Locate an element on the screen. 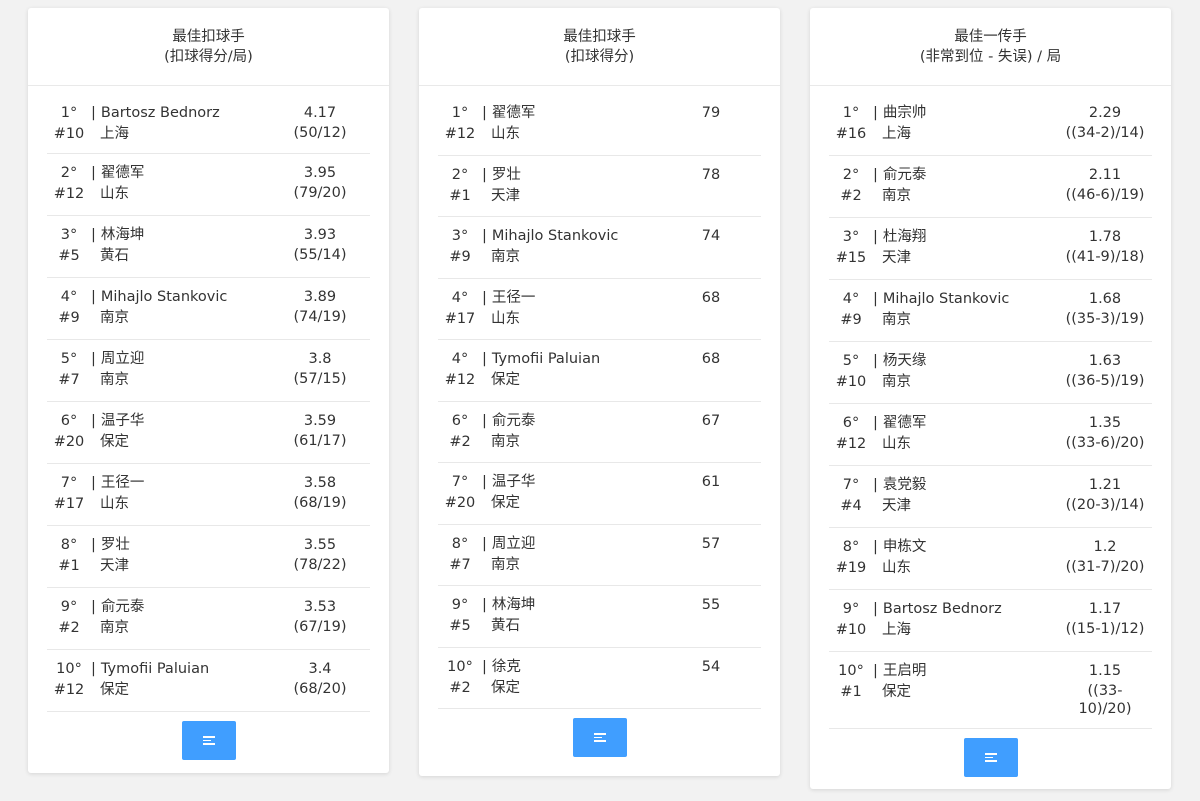 This screenshot has width=1200, height=801. jersey-number: #2 is located at coordinates (851, 196).